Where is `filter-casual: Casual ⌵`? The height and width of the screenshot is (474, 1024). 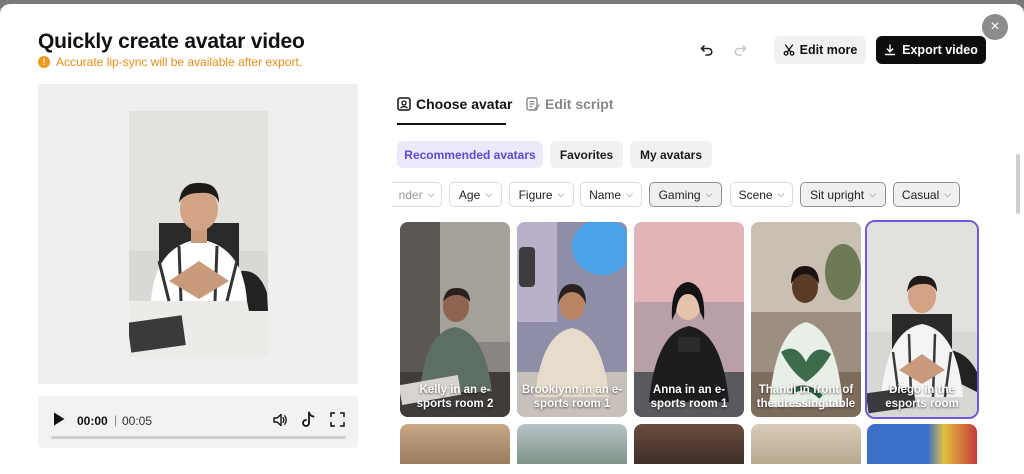 filter-casual: Casual ⌵ is located at coordinates (926, 194).